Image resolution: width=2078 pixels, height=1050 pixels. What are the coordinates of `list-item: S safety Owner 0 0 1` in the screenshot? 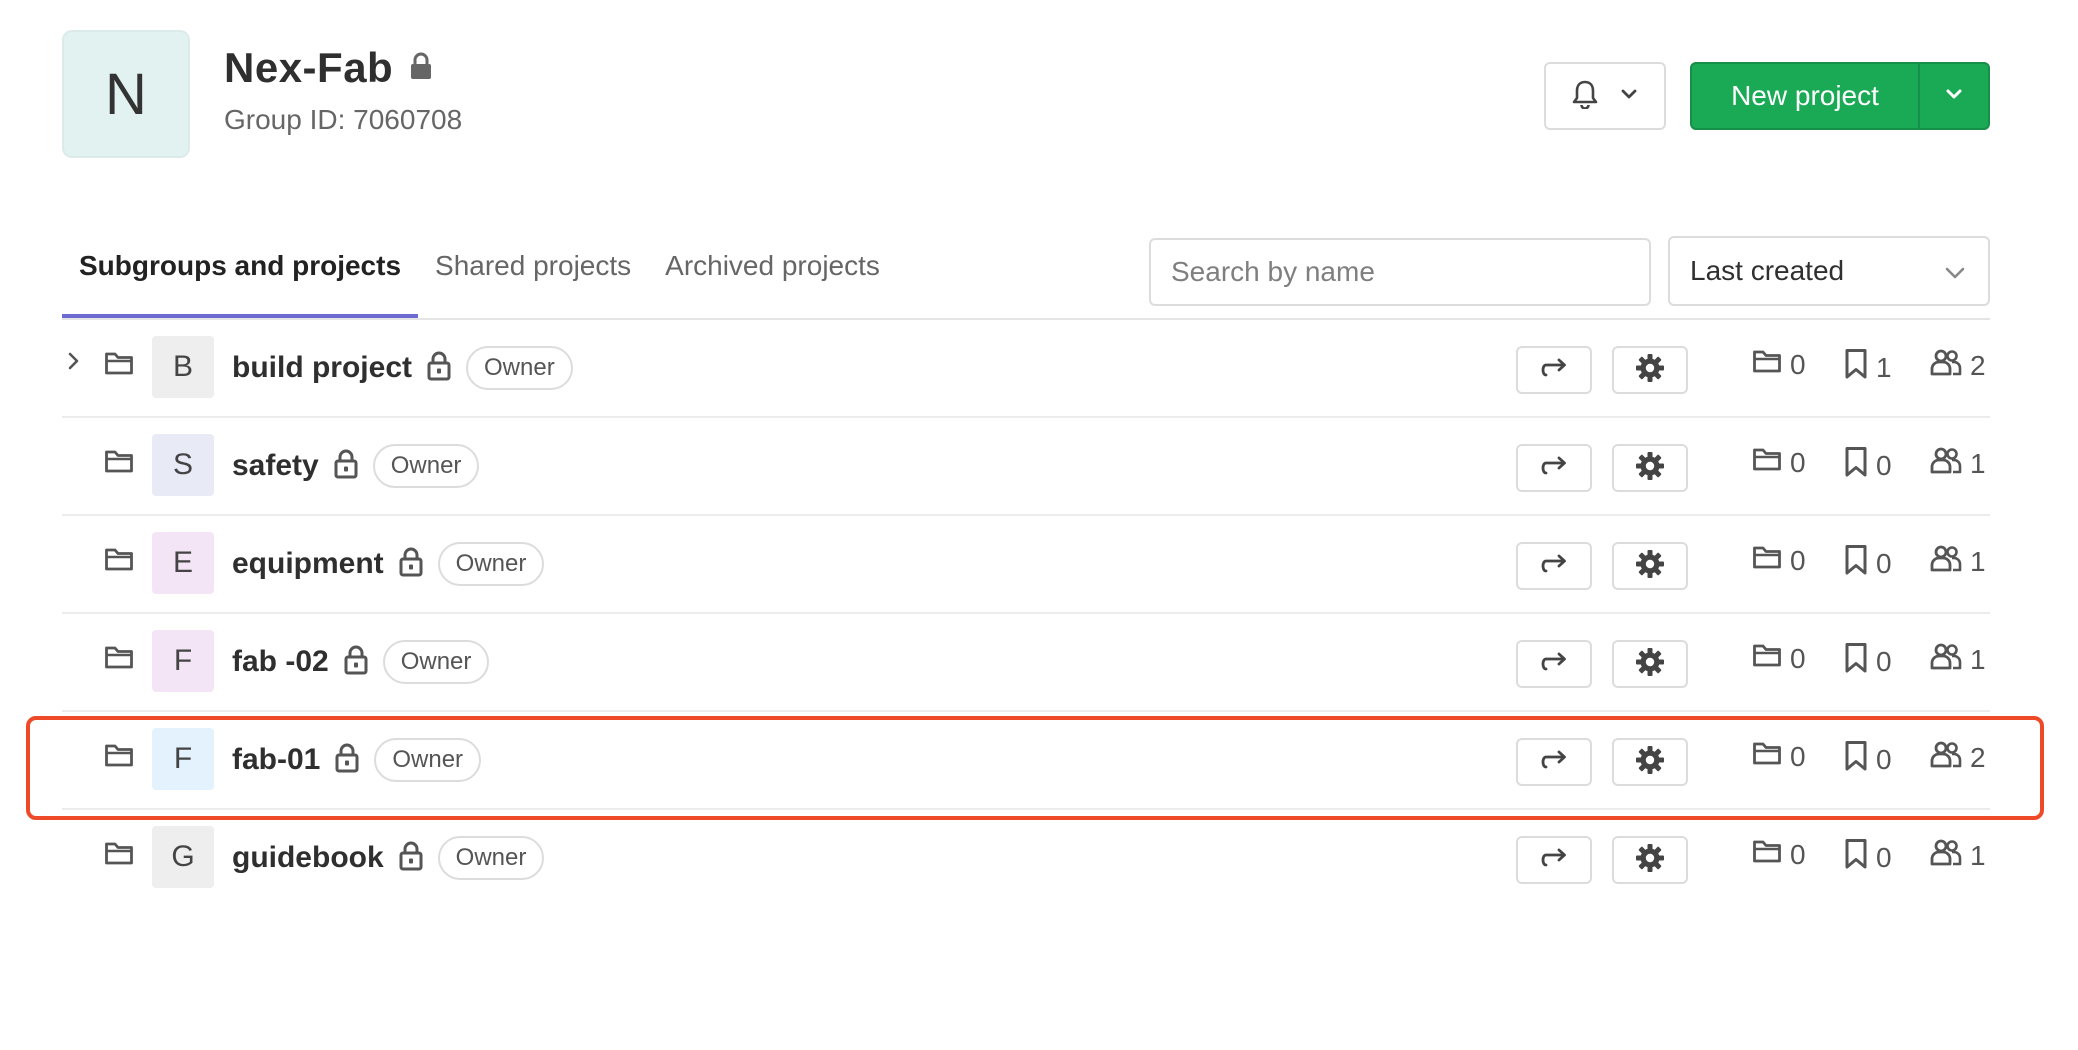 It's located at (1026, 467).